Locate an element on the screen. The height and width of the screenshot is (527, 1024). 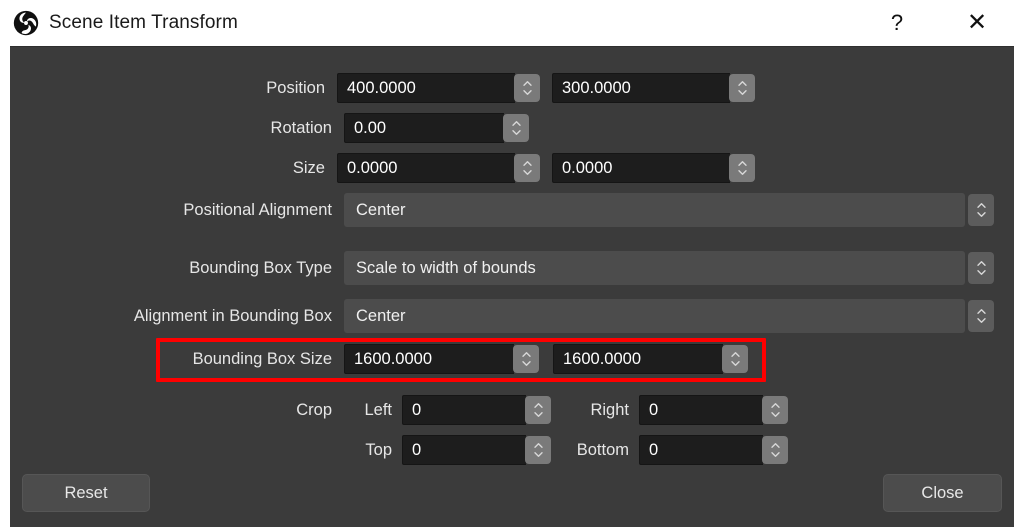
close-icon: ✕ is located at coordinates (977, 22).